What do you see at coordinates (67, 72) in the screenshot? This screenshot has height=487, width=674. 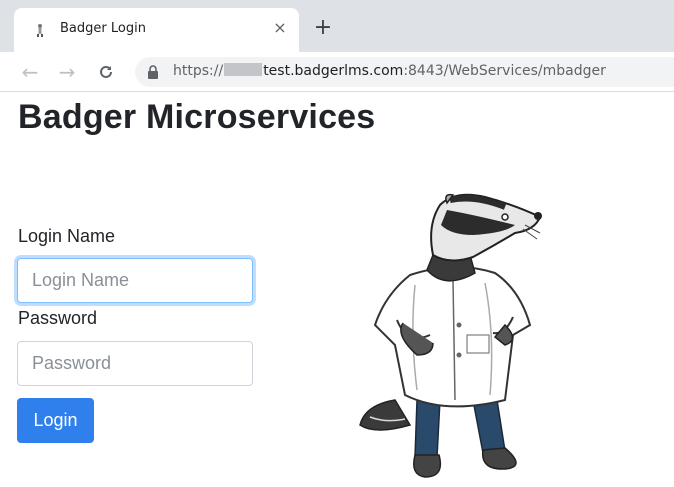 I see `forward-arrow-icon: →` at bounding box center [67, 72].